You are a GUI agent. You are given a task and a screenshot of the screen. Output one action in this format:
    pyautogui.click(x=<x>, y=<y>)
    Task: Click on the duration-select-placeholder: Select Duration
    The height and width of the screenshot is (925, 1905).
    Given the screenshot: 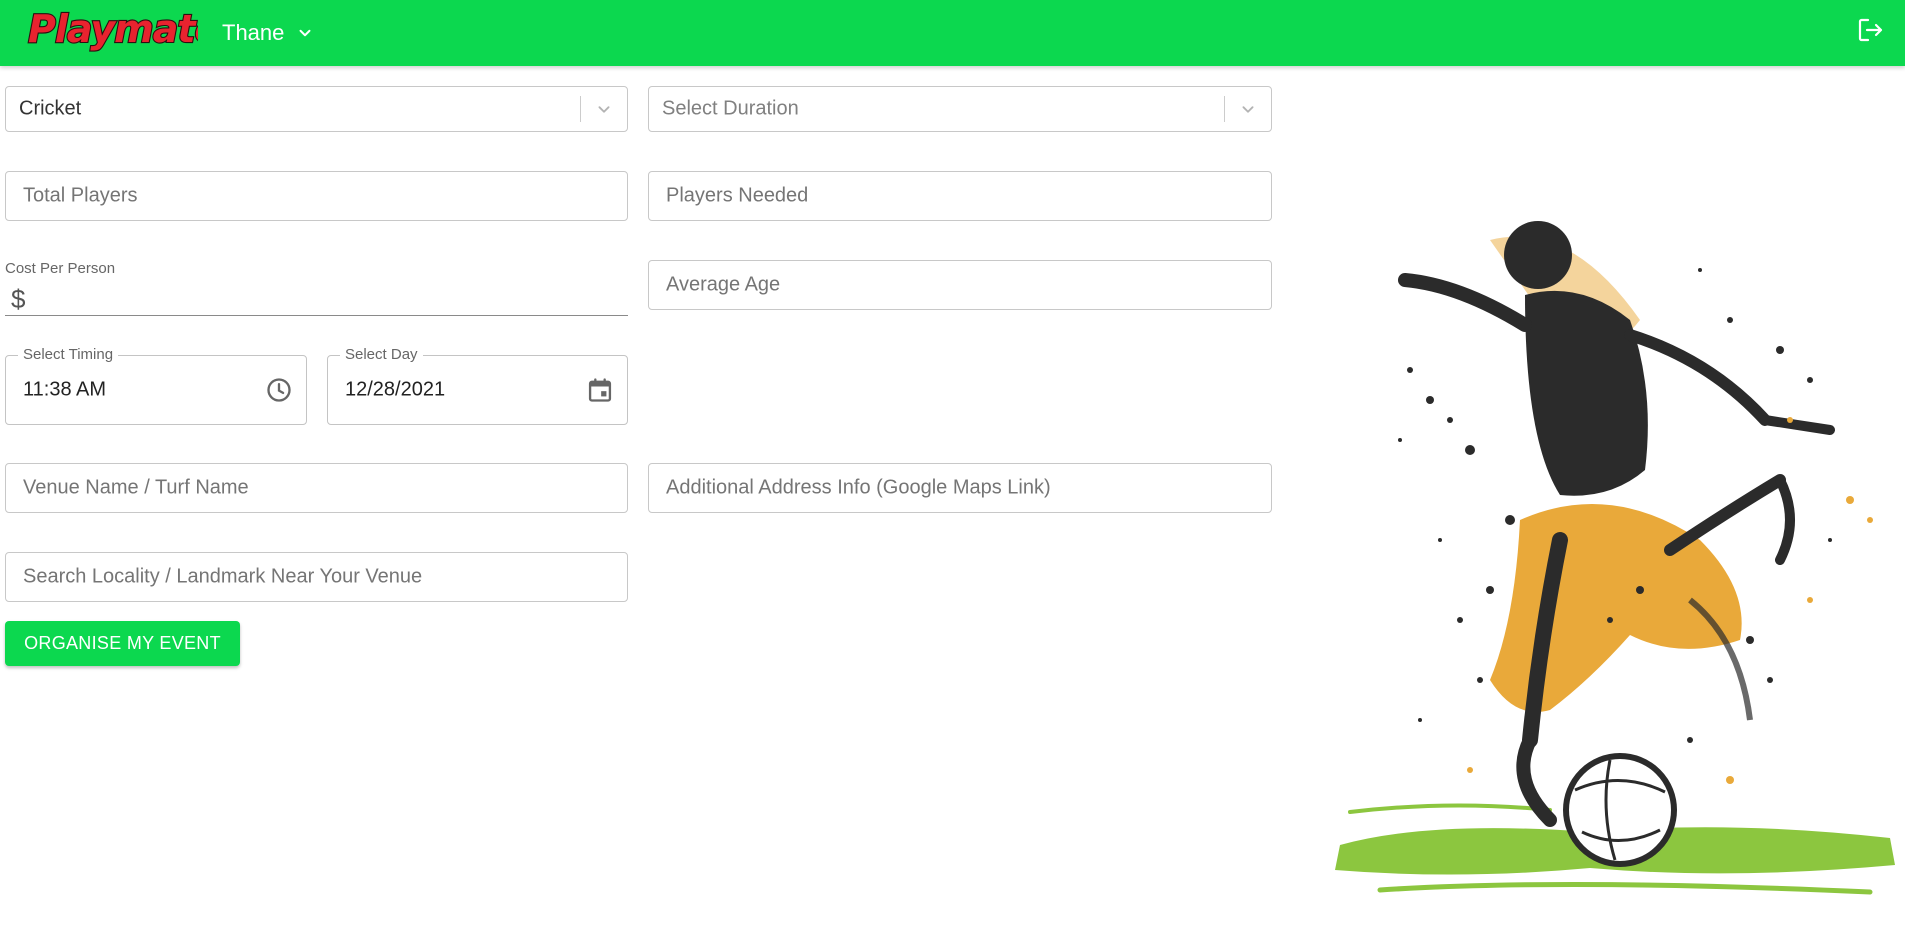 What is the action you would take?
    pyautogui.click(x=730, y=108)
    